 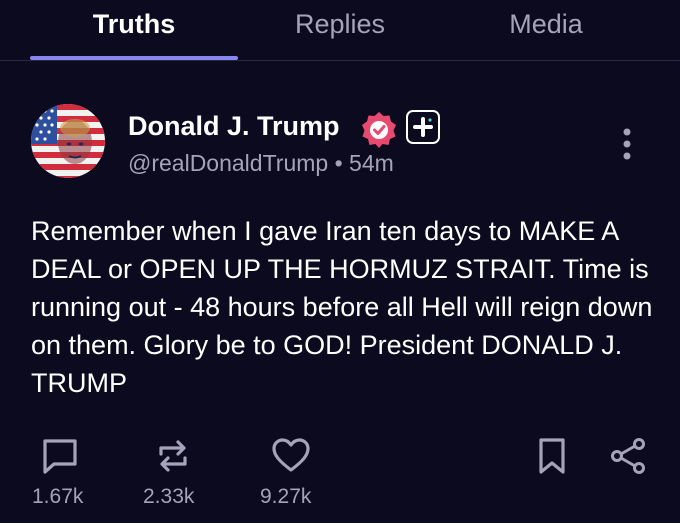 I want to click on heart-icon, so click(x=291, y=456).